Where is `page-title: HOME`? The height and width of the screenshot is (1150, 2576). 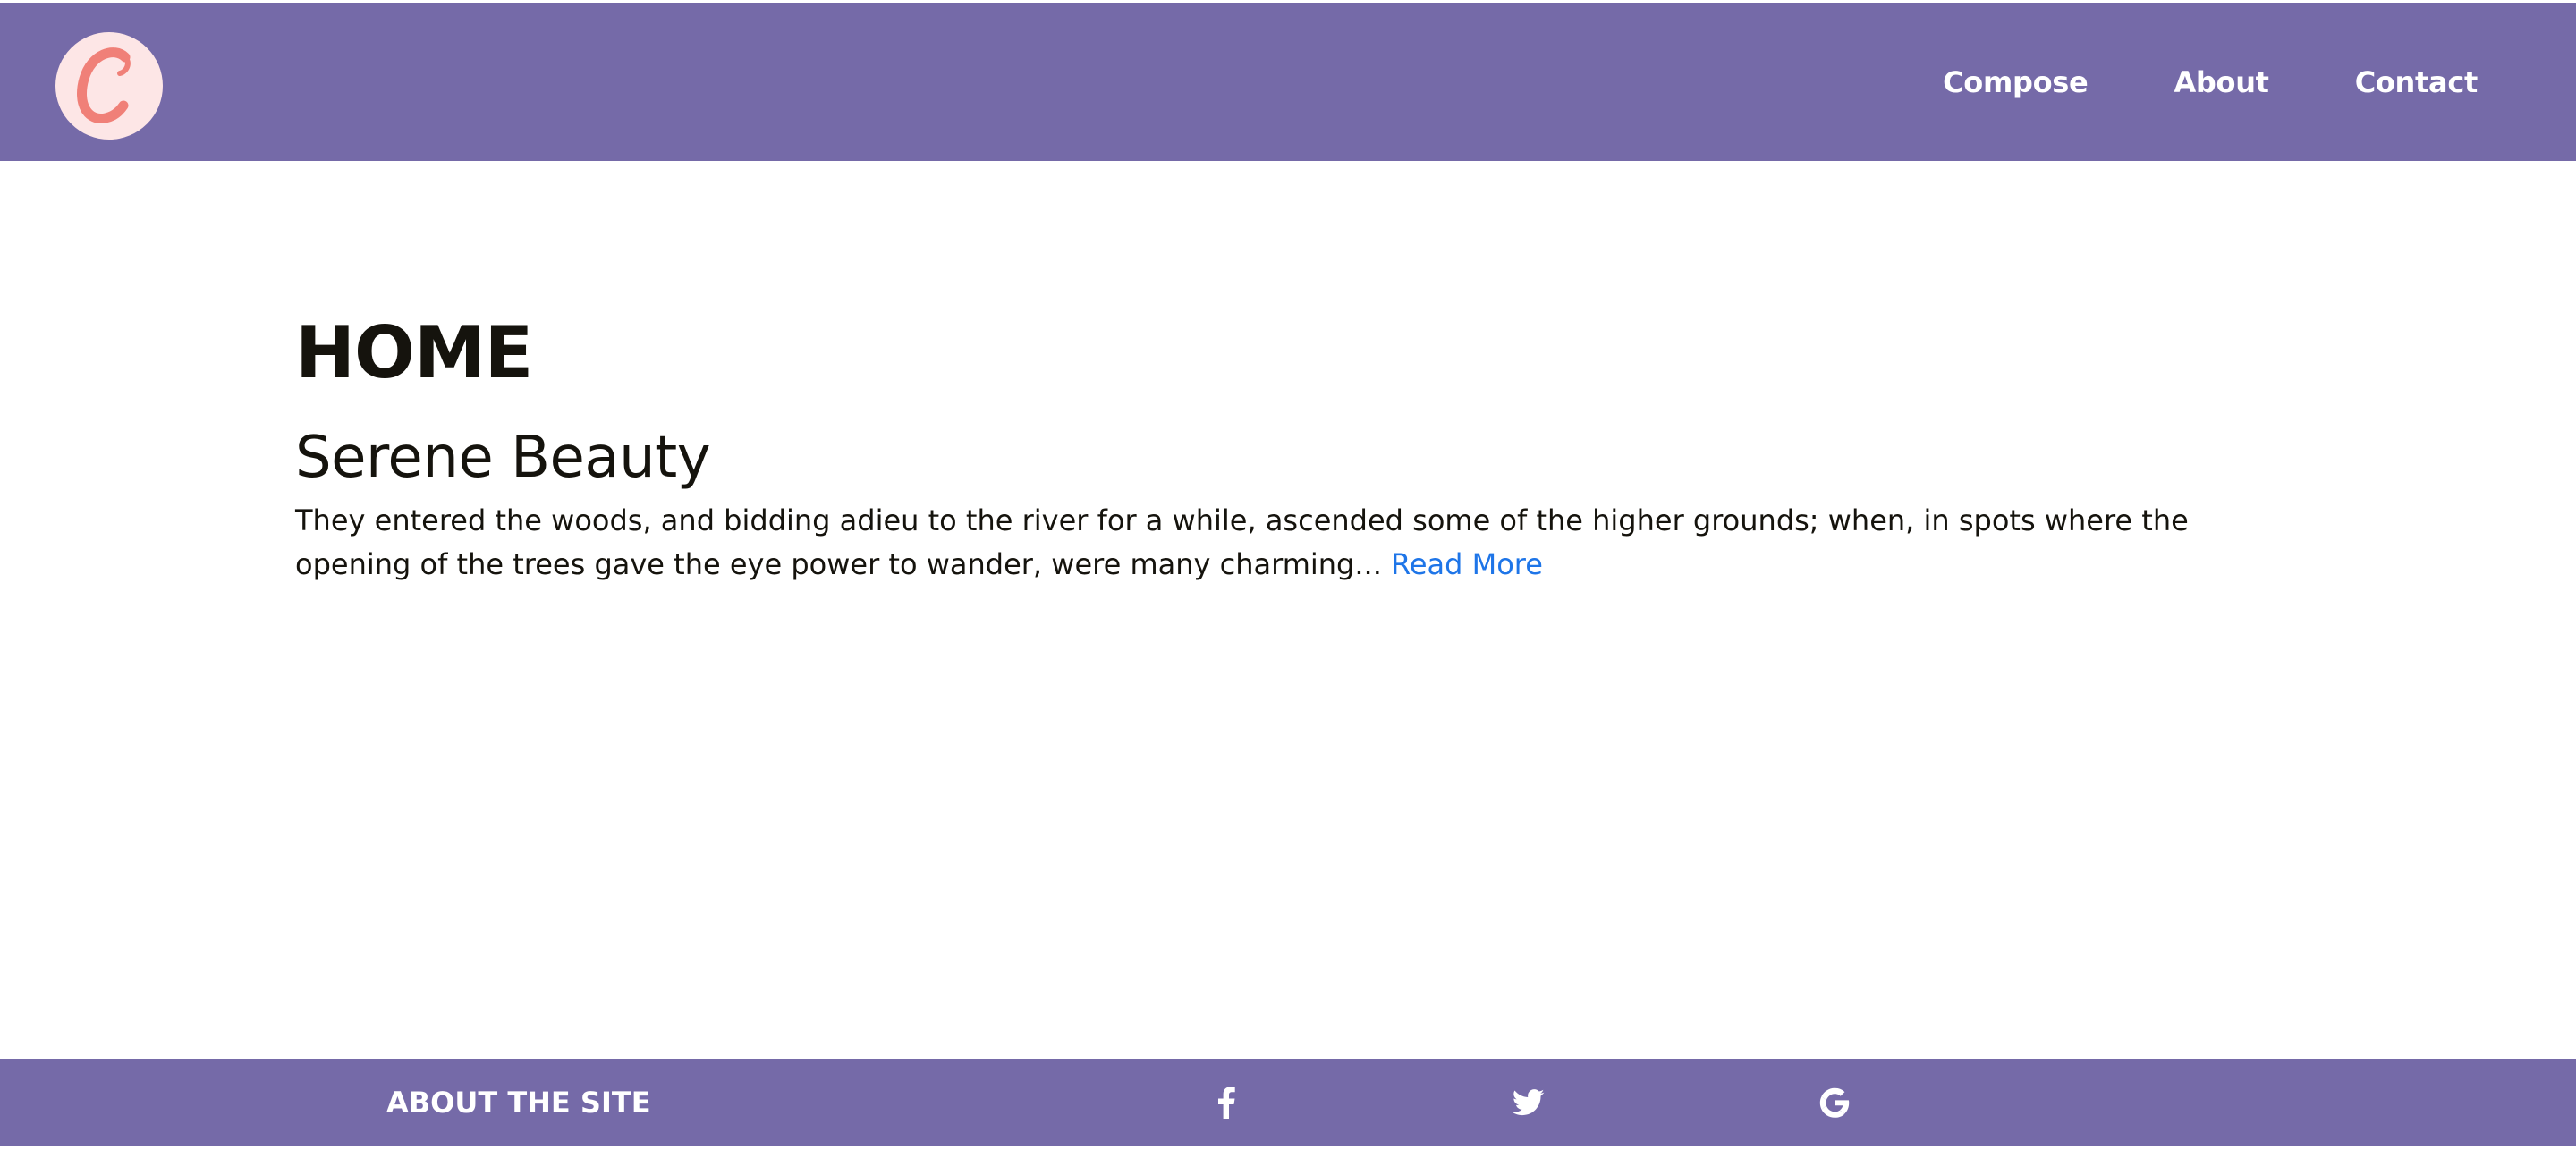 page-title: HOME is located at coordinates (414, 352).